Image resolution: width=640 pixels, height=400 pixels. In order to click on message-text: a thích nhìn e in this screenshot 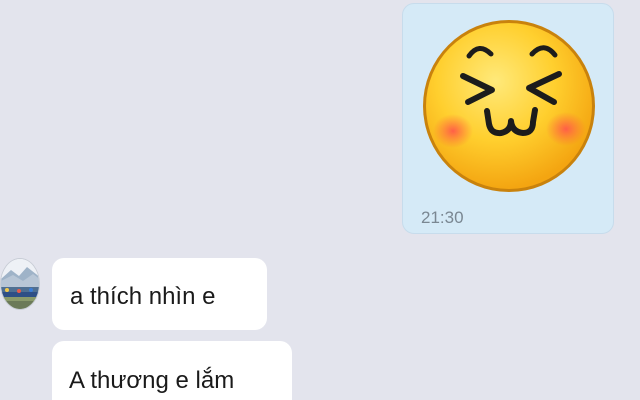, I will do `click(143, 296)`.